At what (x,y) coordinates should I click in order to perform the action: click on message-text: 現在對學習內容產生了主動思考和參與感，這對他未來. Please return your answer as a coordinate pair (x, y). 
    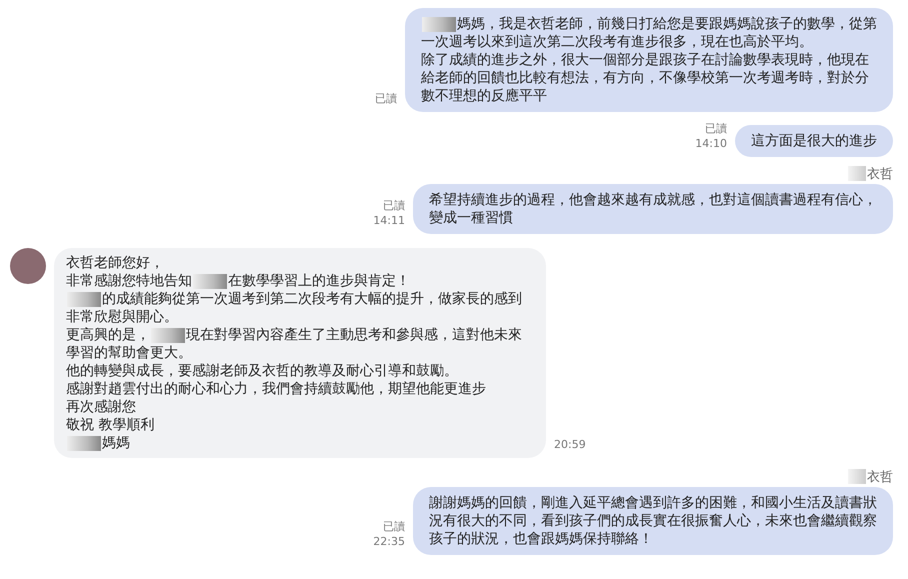
    Looking at the image, I should click on (354, 335).